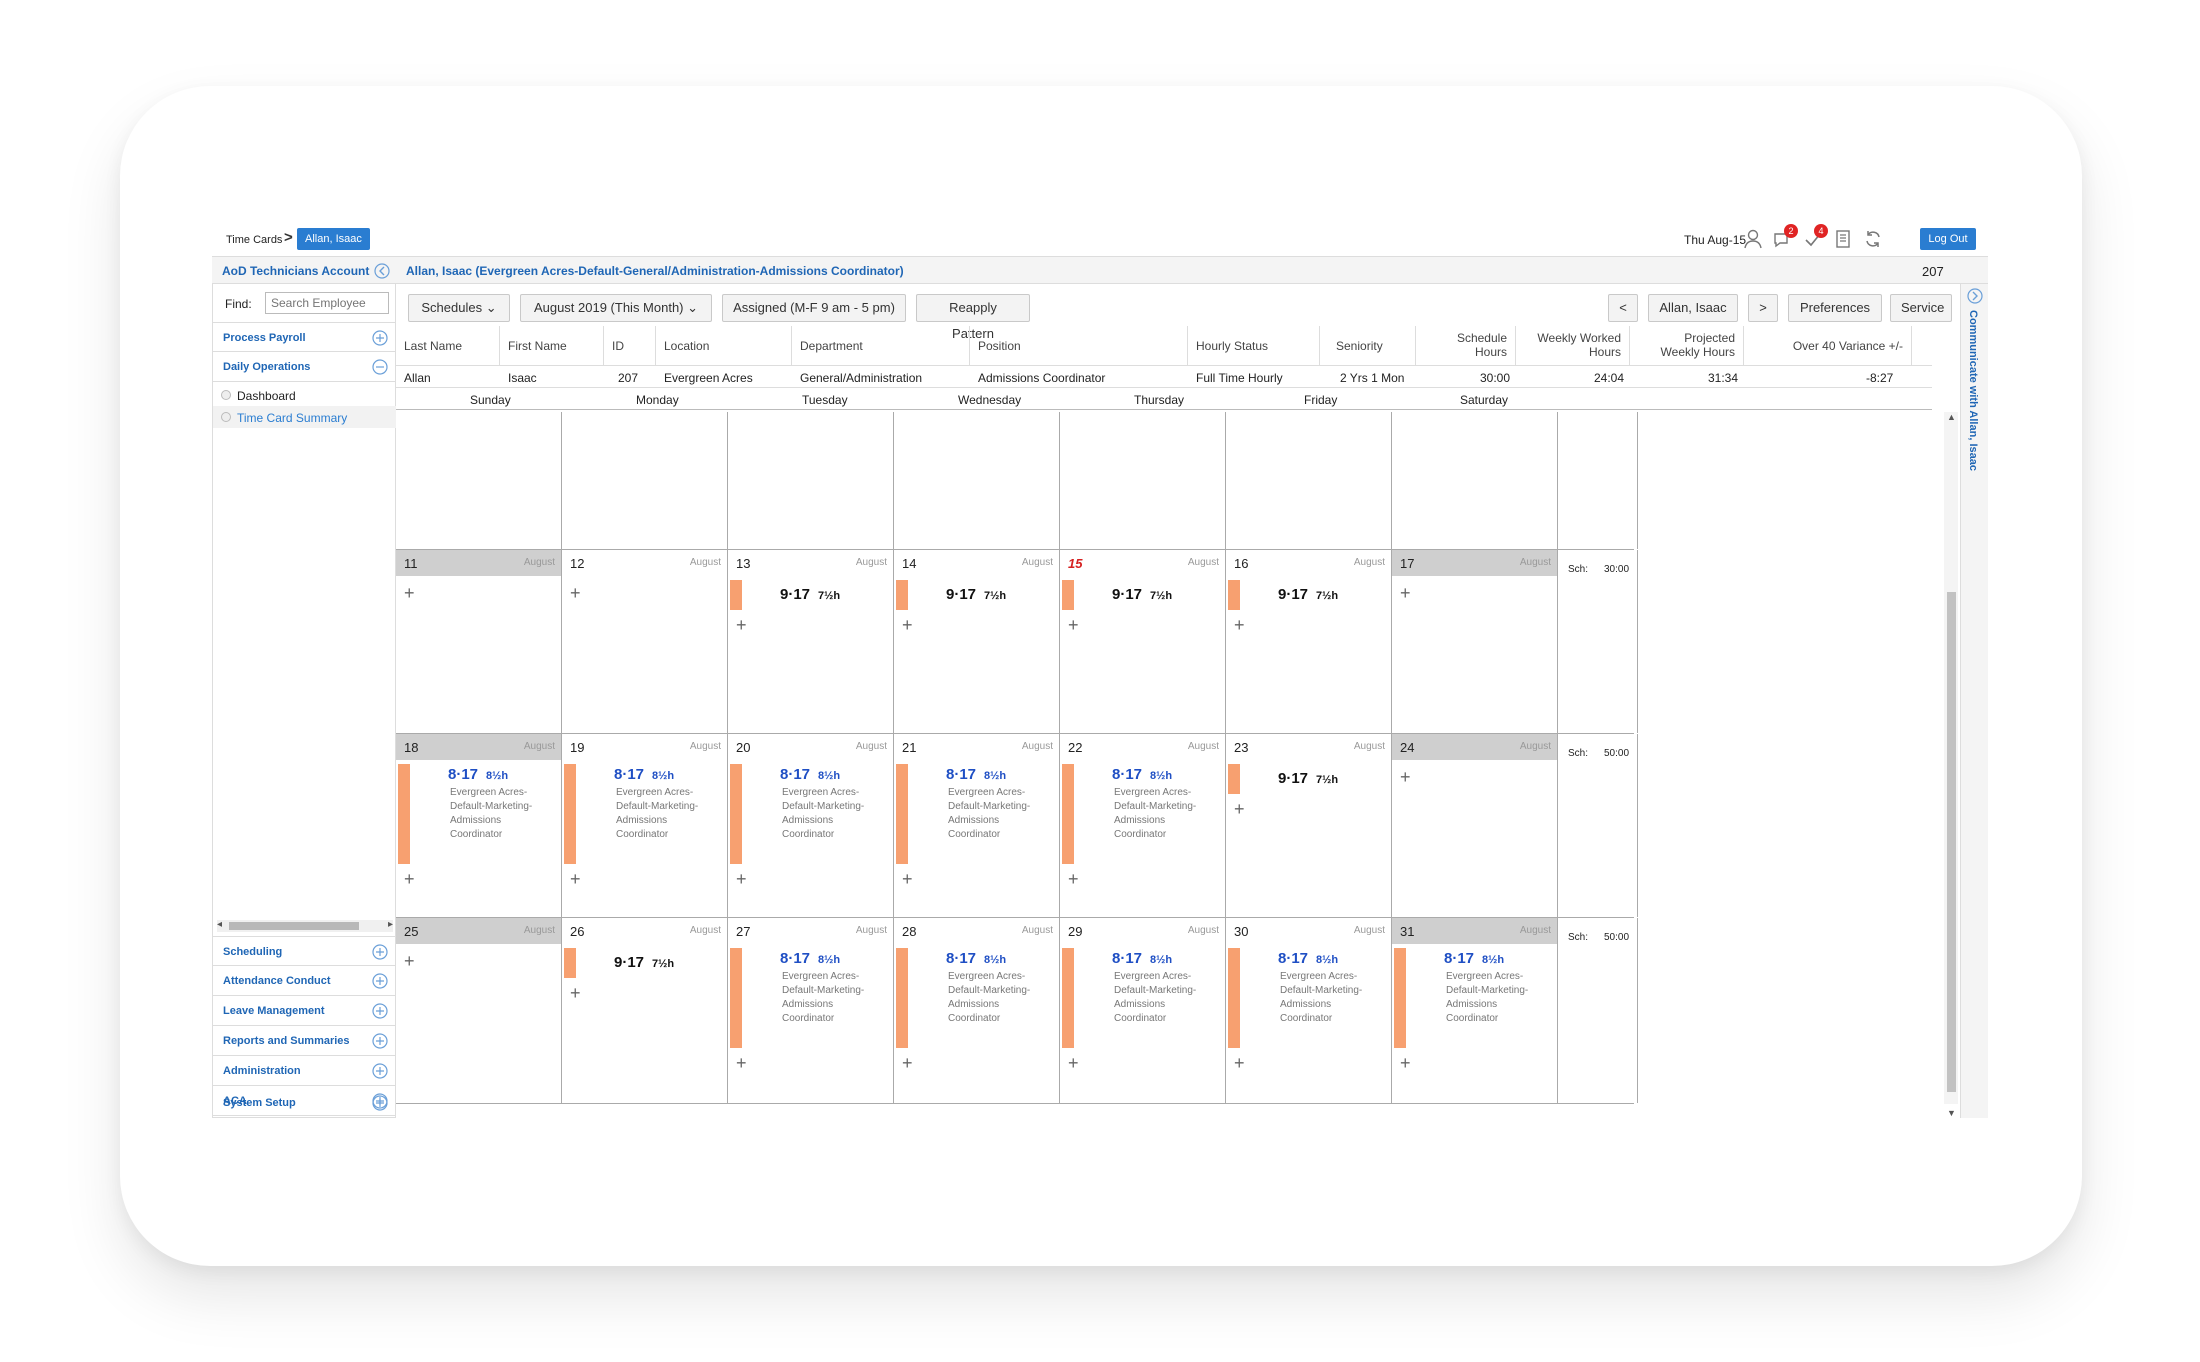 Image resolution: width=2200 pixels, height=1362 pixels. I want to click on calendar-day-cell: 16 August 9·17 7½h +, so click(1309, 641).